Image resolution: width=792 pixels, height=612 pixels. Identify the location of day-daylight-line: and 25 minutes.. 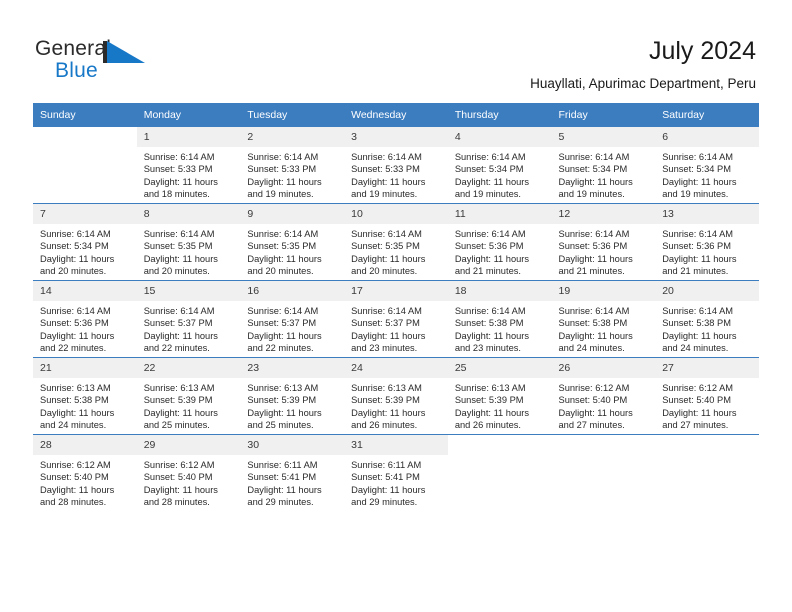
(280, 425).